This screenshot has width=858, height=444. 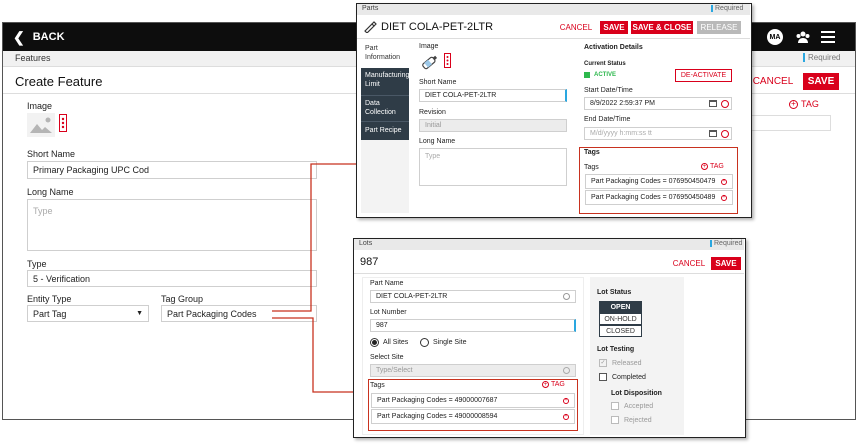 I want to click on all-sites-radio: All Sites, so click(x=389, y=342).